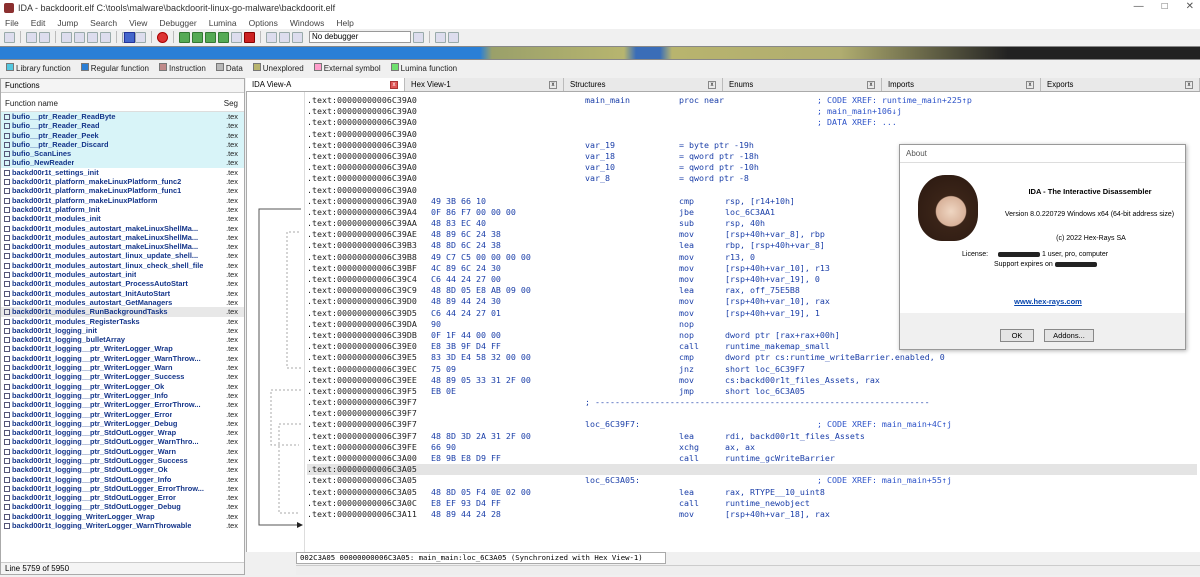 Image resolution: width=1200 pixels, height=577 pixels. I want to click on function-row: backd00r1t_settings_init .tex, so click(122, 172).